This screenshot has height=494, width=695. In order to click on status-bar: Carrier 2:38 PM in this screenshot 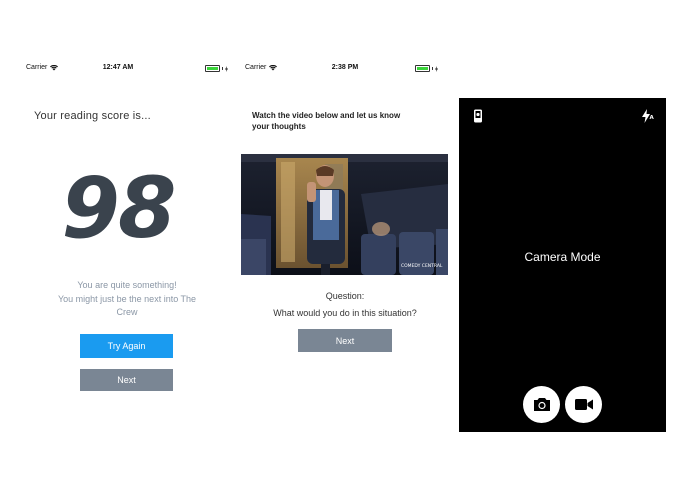, I will do `click(345, 70)`.